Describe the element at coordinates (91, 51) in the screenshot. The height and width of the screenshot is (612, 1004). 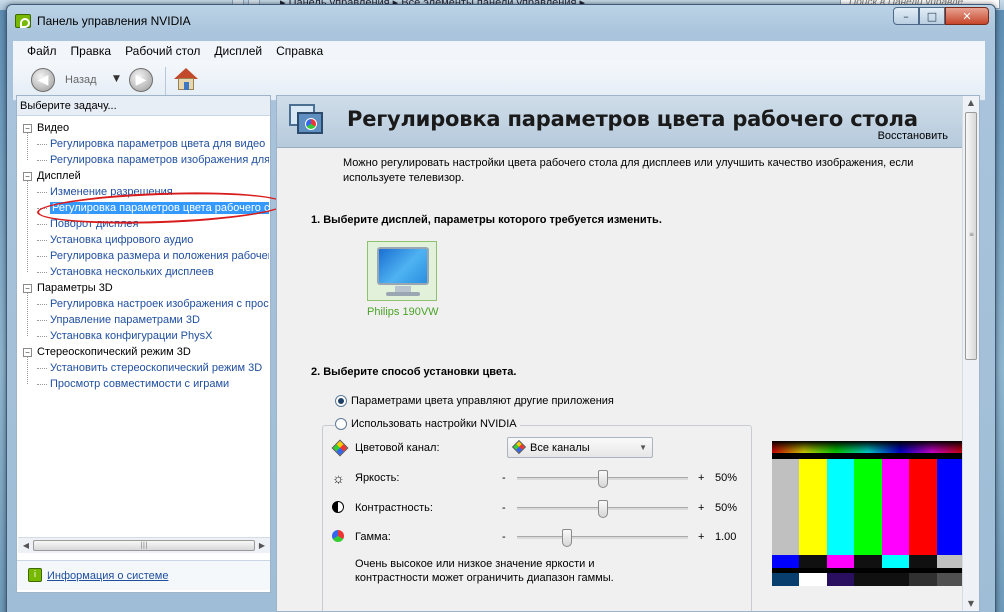
I see `menu-edit: Правка` at that location.